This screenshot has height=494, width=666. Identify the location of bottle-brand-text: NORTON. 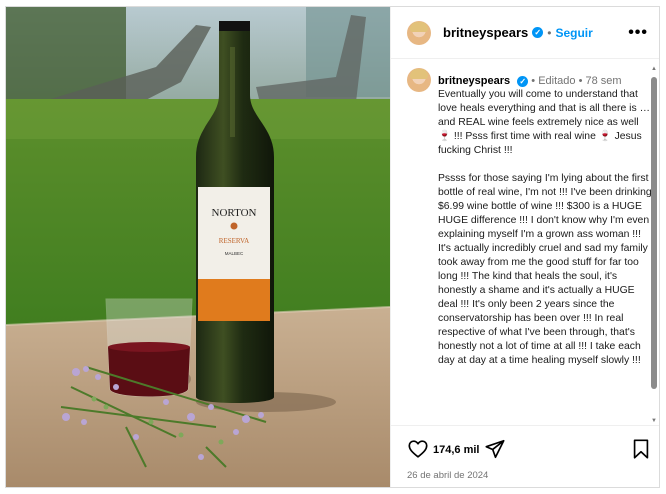
(234, 213).